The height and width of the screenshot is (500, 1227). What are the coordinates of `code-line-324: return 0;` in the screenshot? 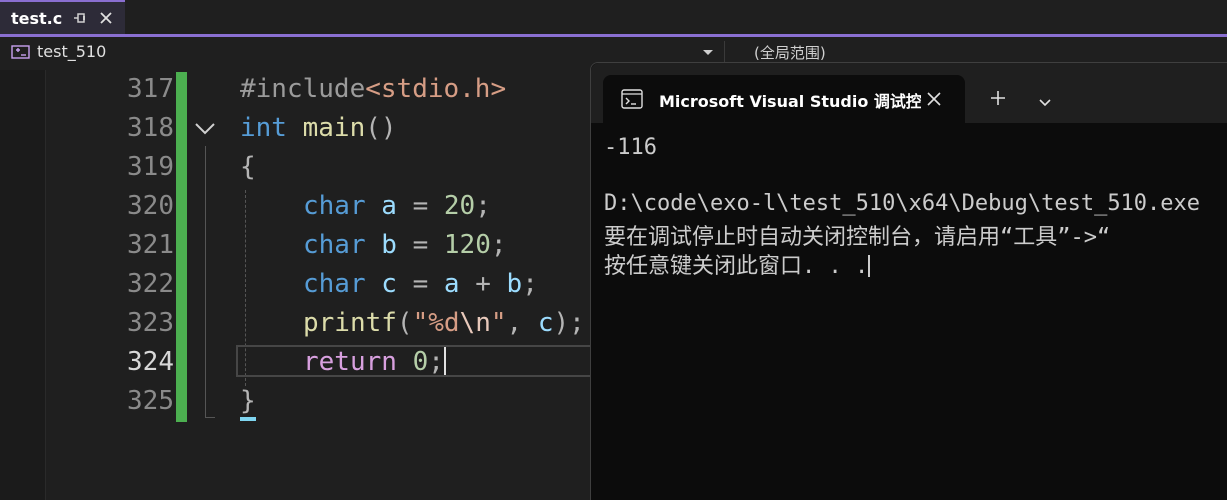 It's located at (374, 362).